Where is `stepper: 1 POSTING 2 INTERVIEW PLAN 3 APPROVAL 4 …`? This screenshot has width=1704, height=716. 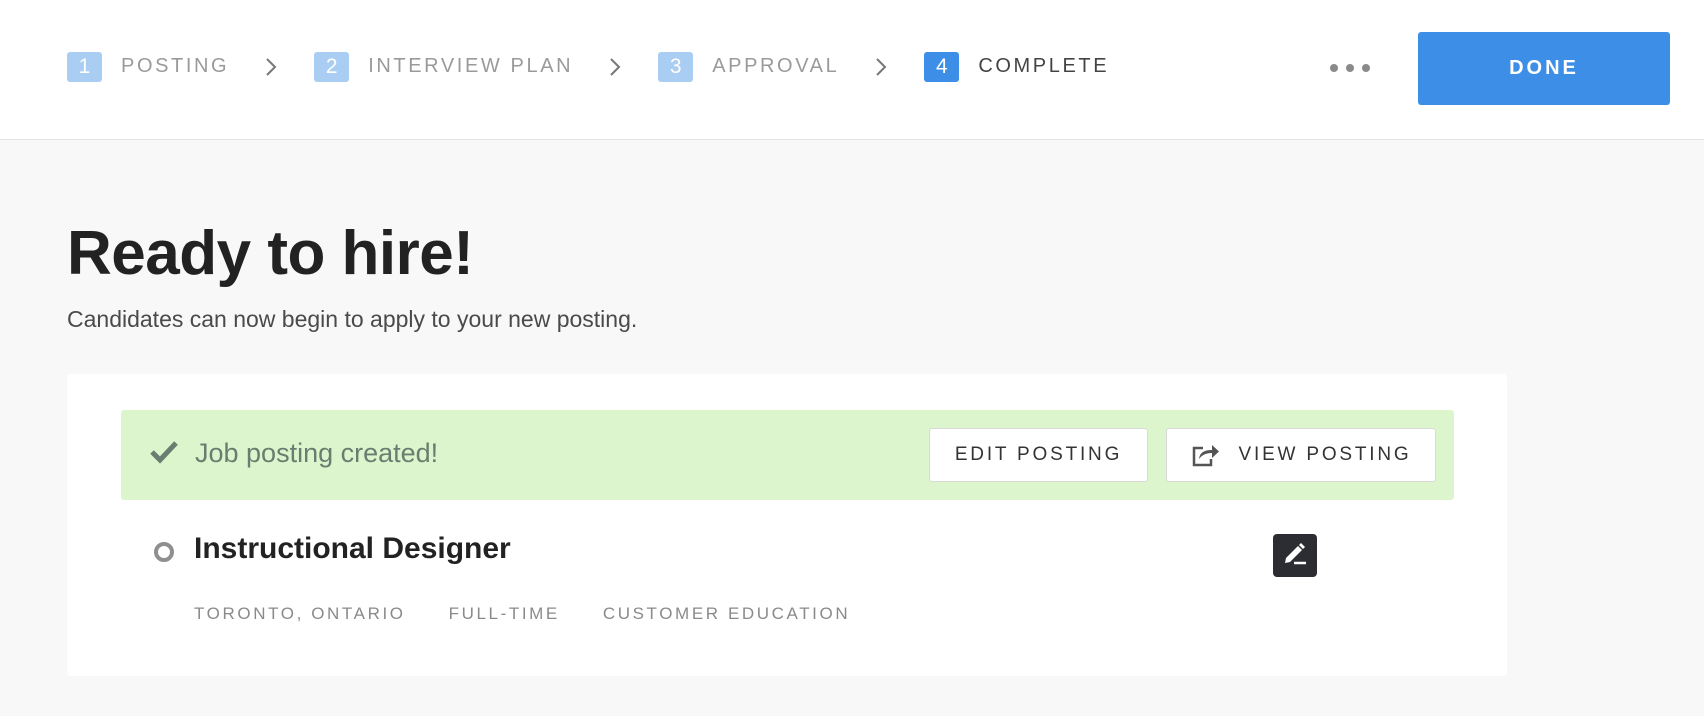 stepper: 1 POSTING 2 INTERVIEW PLAN 3 APPROVAL 4 … is located at coordinates (588, 66).